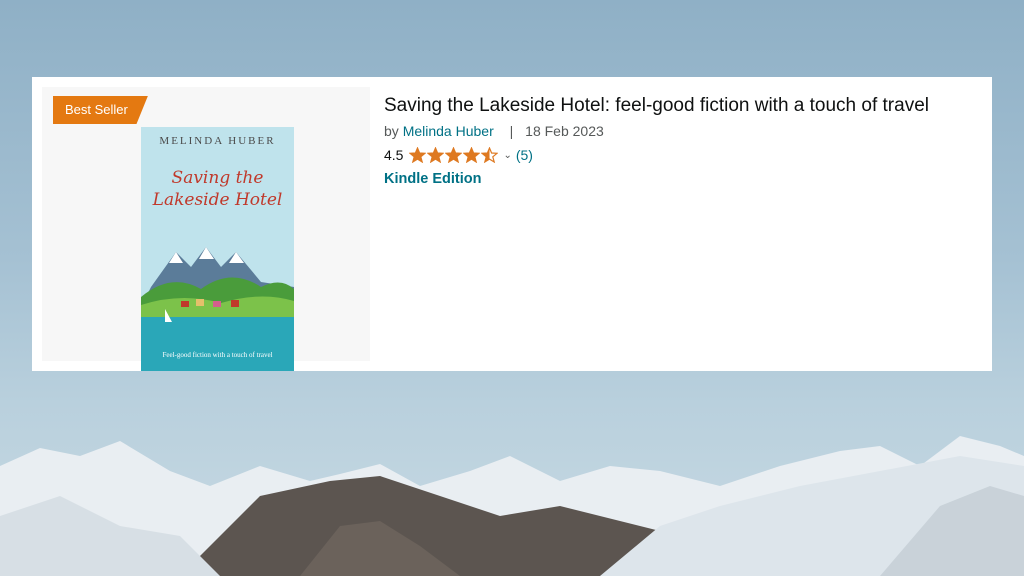  I want to click on by-prefix: by, so click(391, 131).